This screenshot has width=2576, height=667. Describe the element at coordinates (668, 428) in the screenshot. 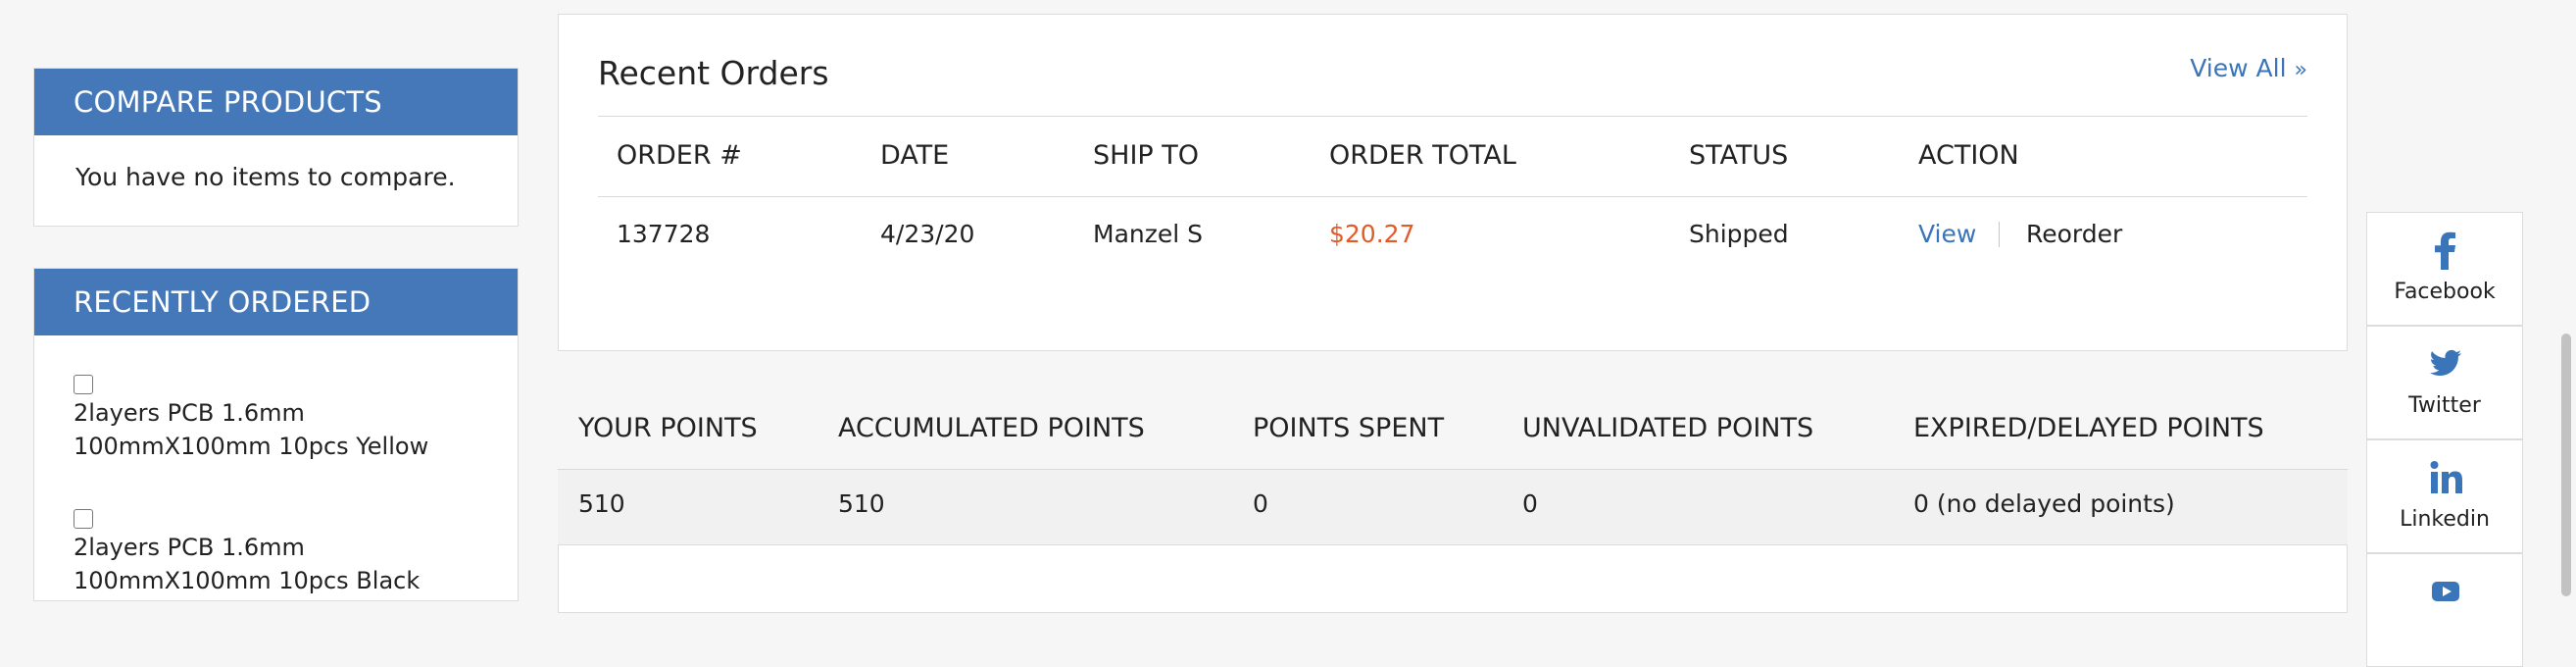

I see `points-header-your: YOUR POINTS` at that location.